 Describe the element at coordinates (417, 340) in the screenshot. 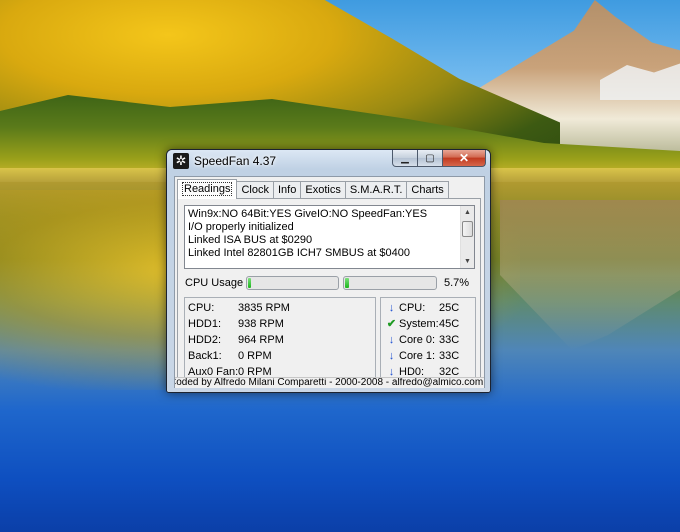

I see `temp-name: Core 0:` at that location.